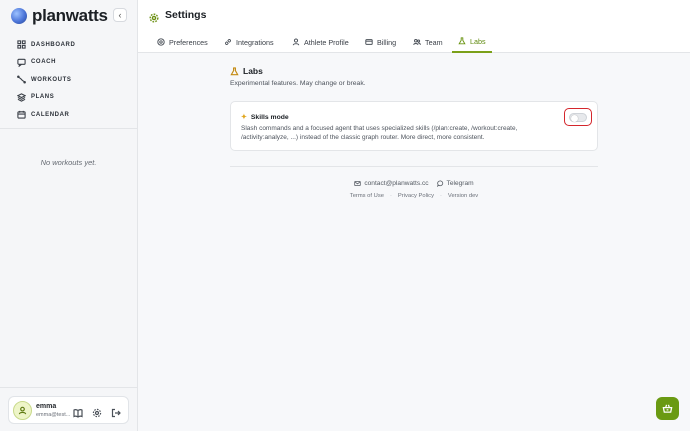 The width and height of the screenshot is (690, 431). I want to click on brand: planwatts, so click(59, 16).